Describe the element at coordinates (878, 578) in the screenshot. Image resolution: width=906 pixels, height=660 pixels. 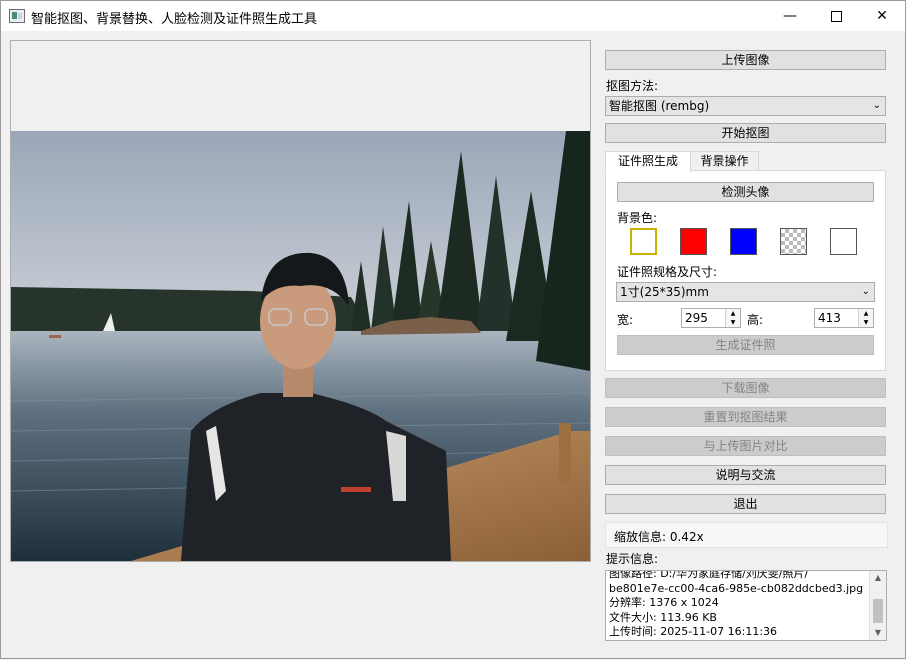
I see `scroll-up-icon: ▲` at that location.